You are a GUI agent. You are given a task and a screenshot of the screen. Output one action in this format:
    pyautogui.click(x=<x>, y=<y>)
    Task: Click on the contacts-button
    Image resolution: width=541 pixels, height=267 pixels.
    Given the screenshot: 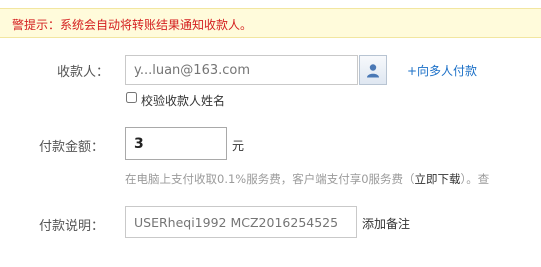 What is the action you would take?
    pyautogui.click(x=373, y=70)
    